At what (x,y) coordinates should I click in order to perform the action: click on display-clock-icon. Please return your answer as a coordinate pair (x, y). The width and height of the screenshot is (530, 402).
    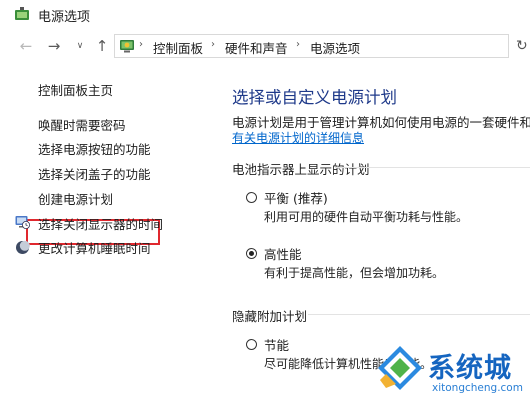
    Looking at the image, I should click on (22, 222).